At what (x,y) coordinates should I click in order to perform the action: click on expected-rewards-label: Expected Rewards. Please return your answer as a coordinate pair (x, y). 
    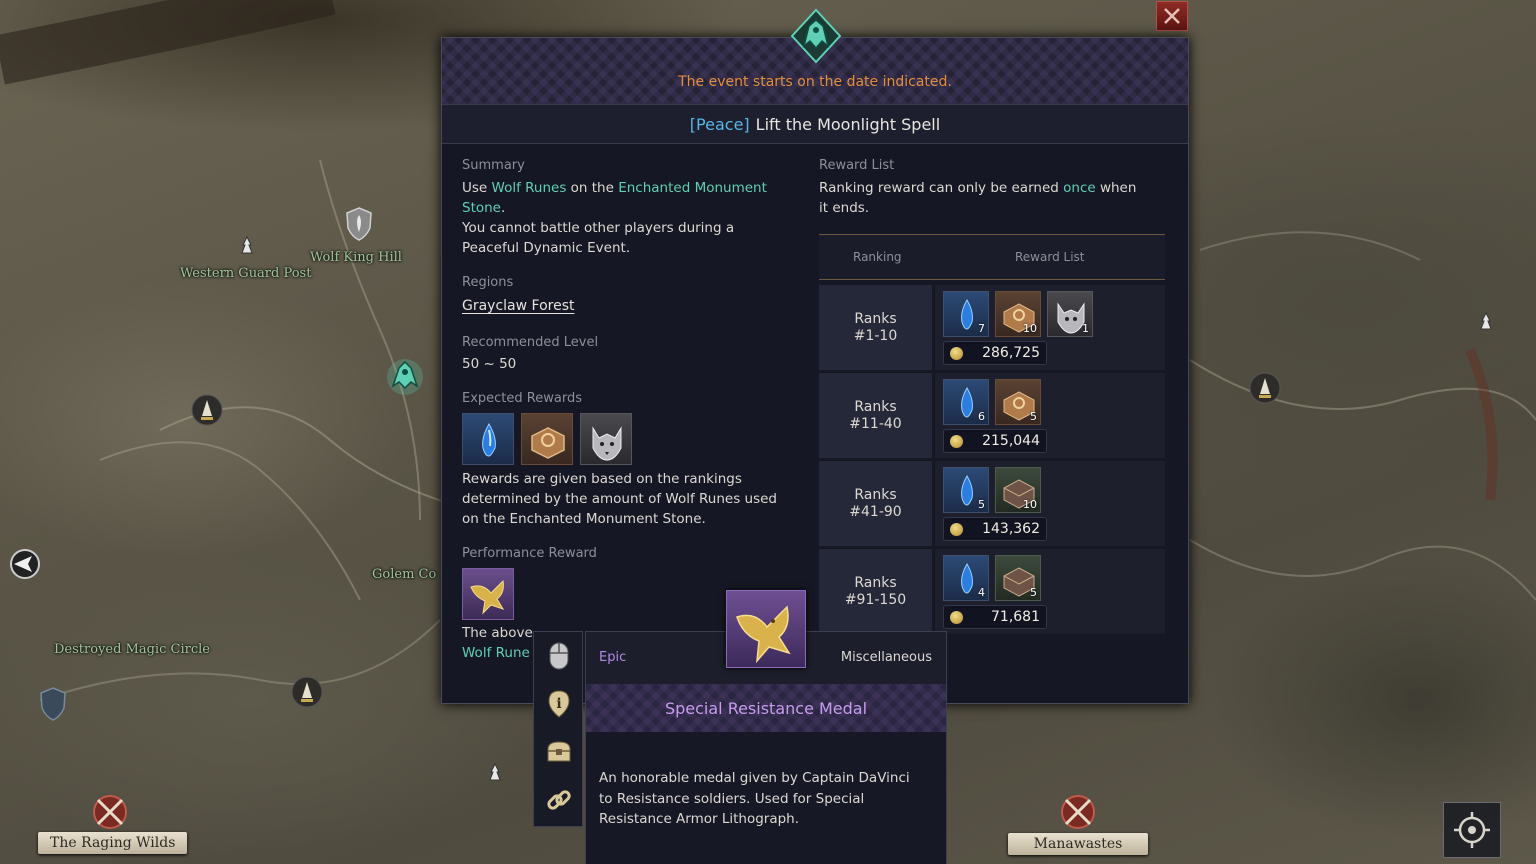
    Looking at the image, I should click on (522, 398).